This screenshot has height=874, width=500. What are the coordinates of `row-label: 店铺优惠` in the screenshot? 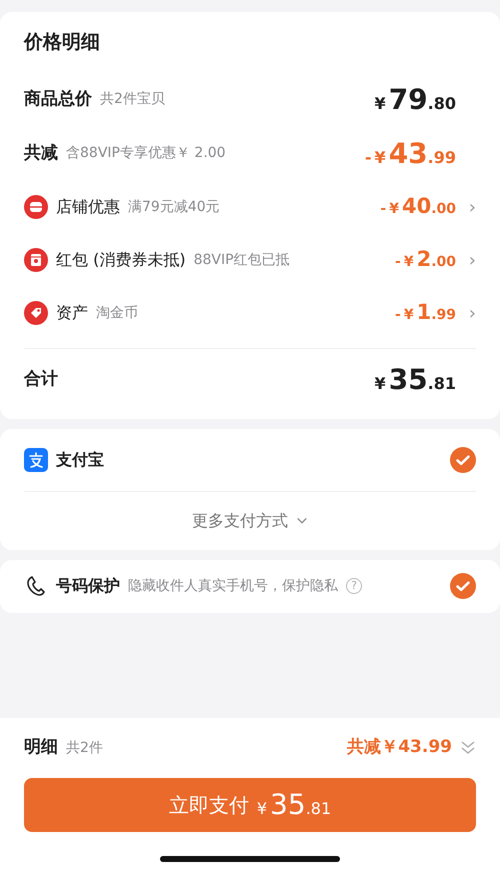 It's located at (88, 207).